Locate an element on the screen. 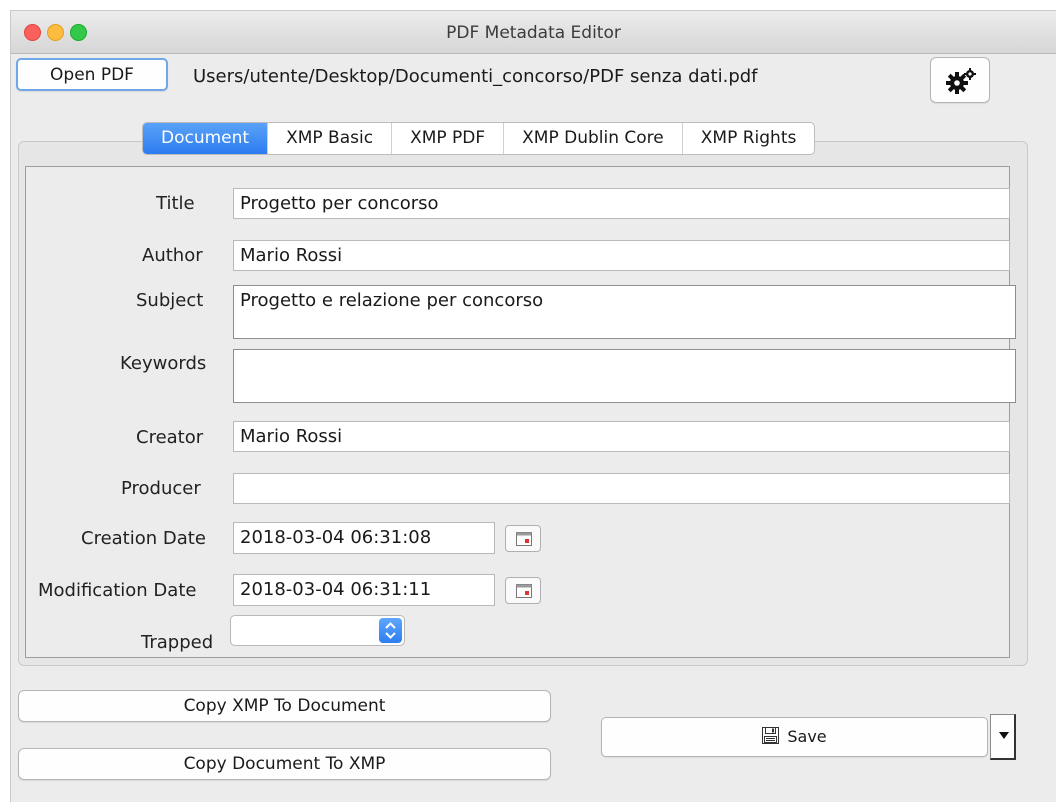 The width and height of the screenshot is (1056, 802). keywords-label: Keywords is located at coordinates (163, 363).